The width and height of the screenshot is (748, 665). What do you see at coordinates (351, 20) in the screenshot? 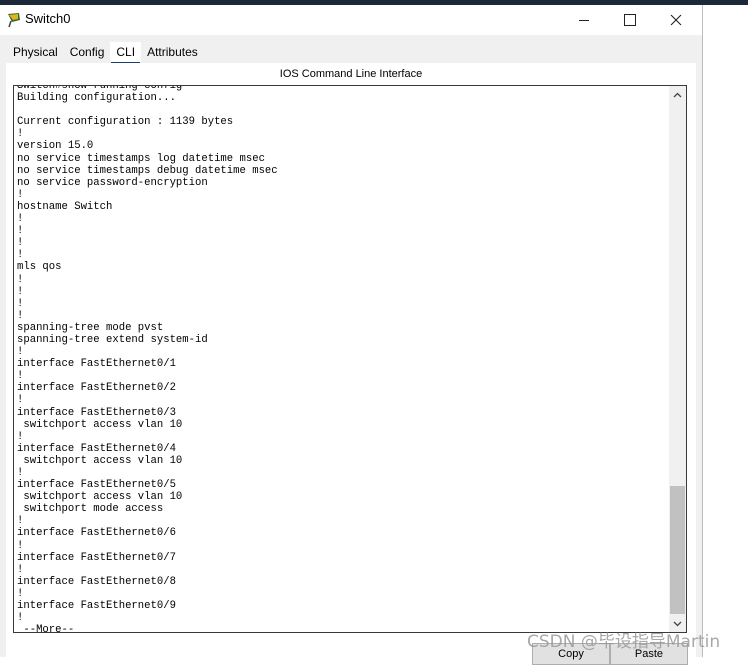
I see `title-bar: Switch0` at bounding box center [351, 20].